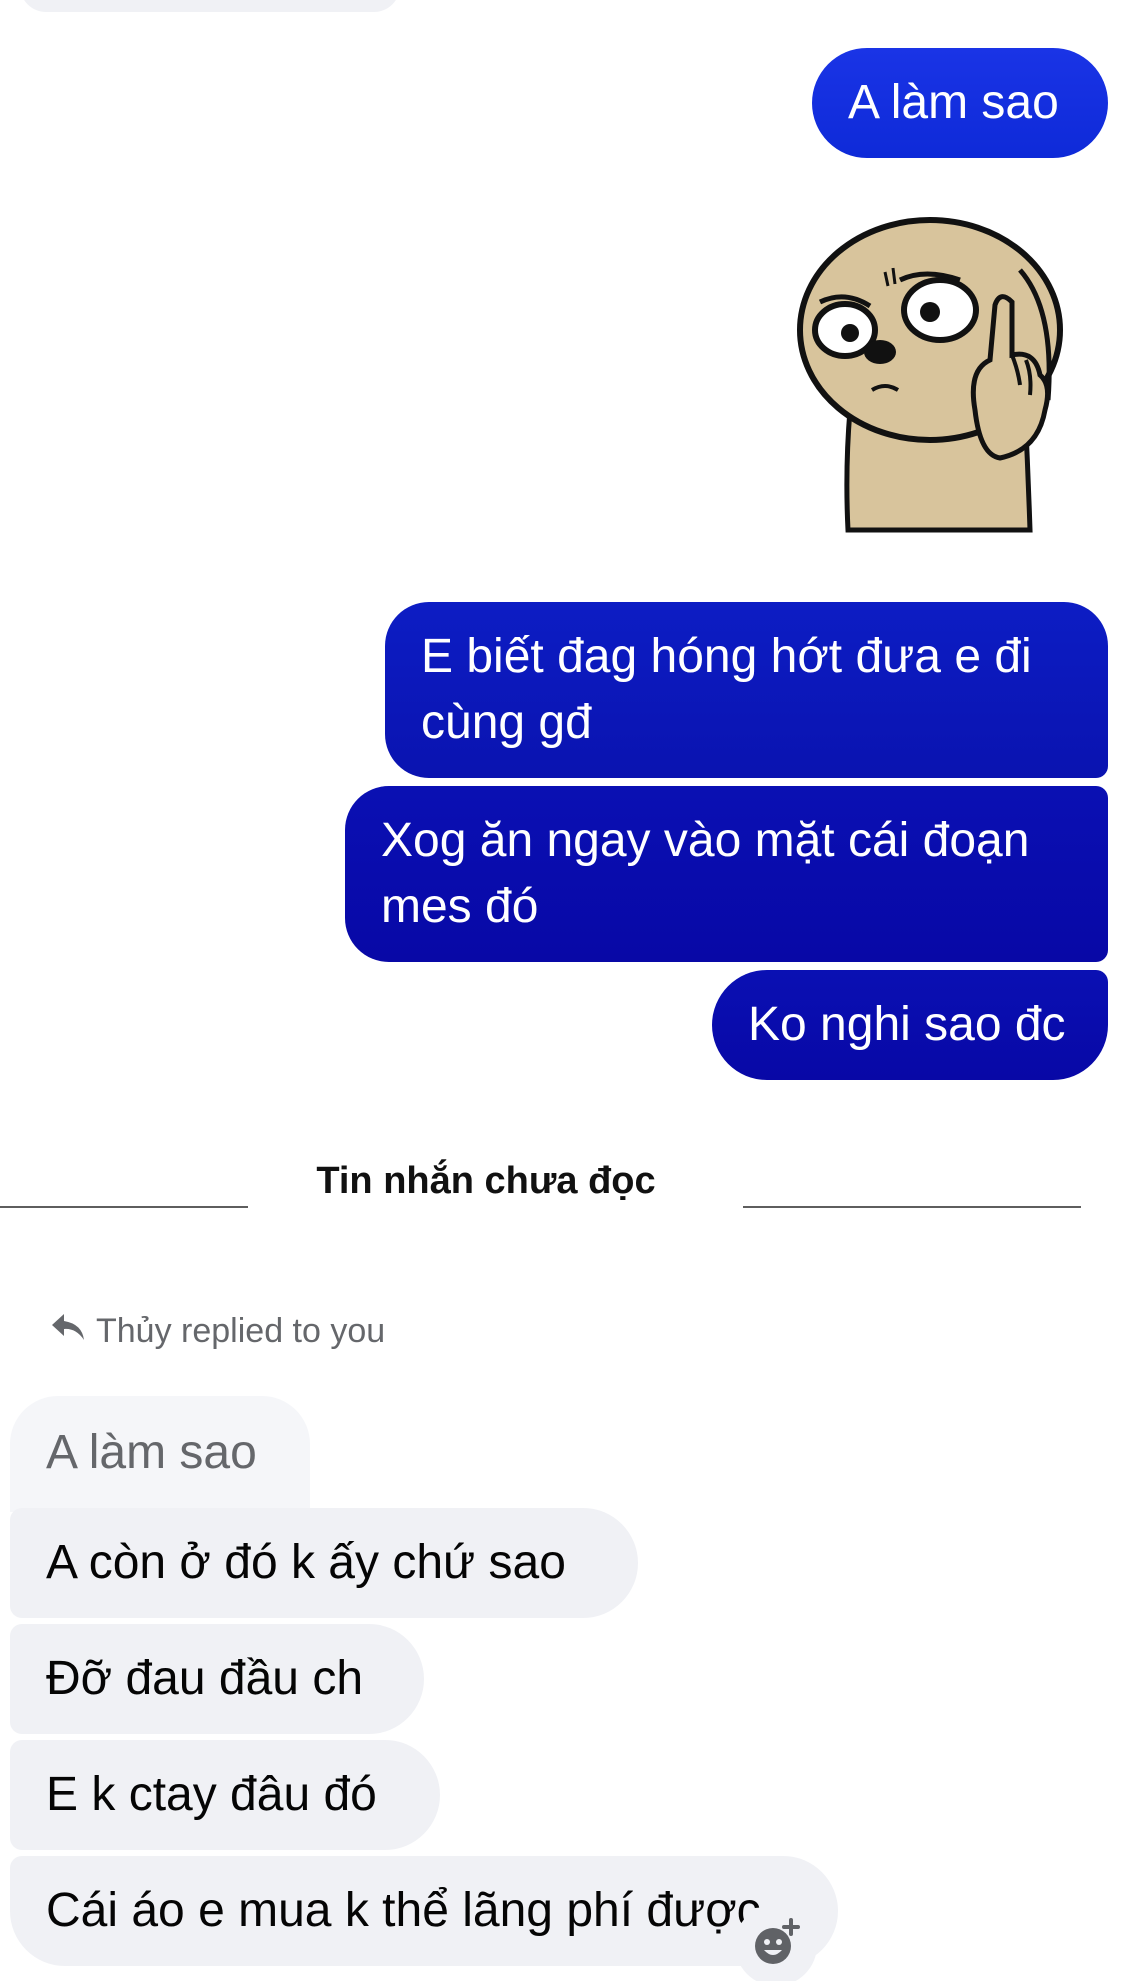 The width and height of the screenshot is (1131, 1981). I want to click on message-text: Xog ăn ngay vào mặt cái đoạn mes đó, so click(705, 873).